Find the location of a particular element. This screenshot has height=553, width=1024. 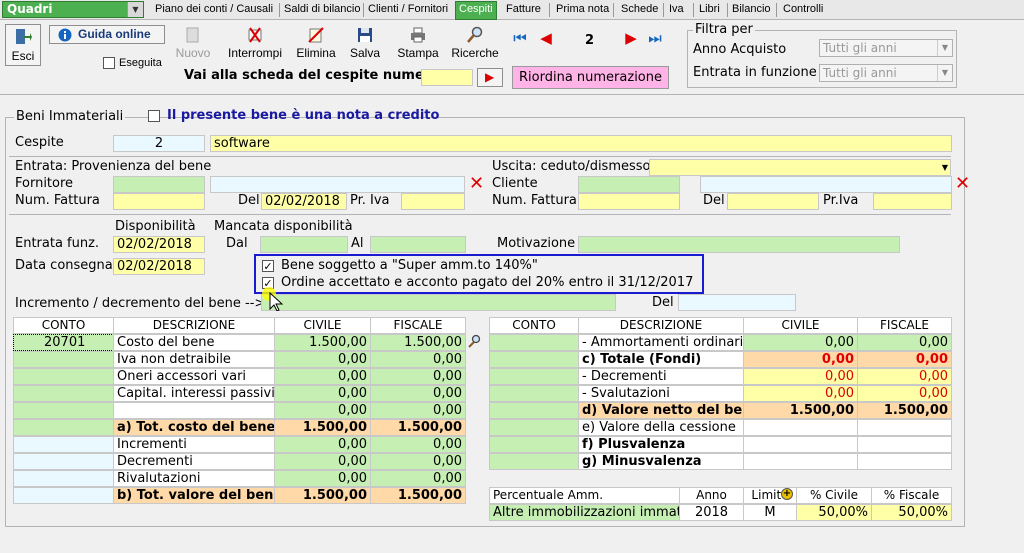

riordina-button: Riordina numerazione is located at coordinates (590, 77).